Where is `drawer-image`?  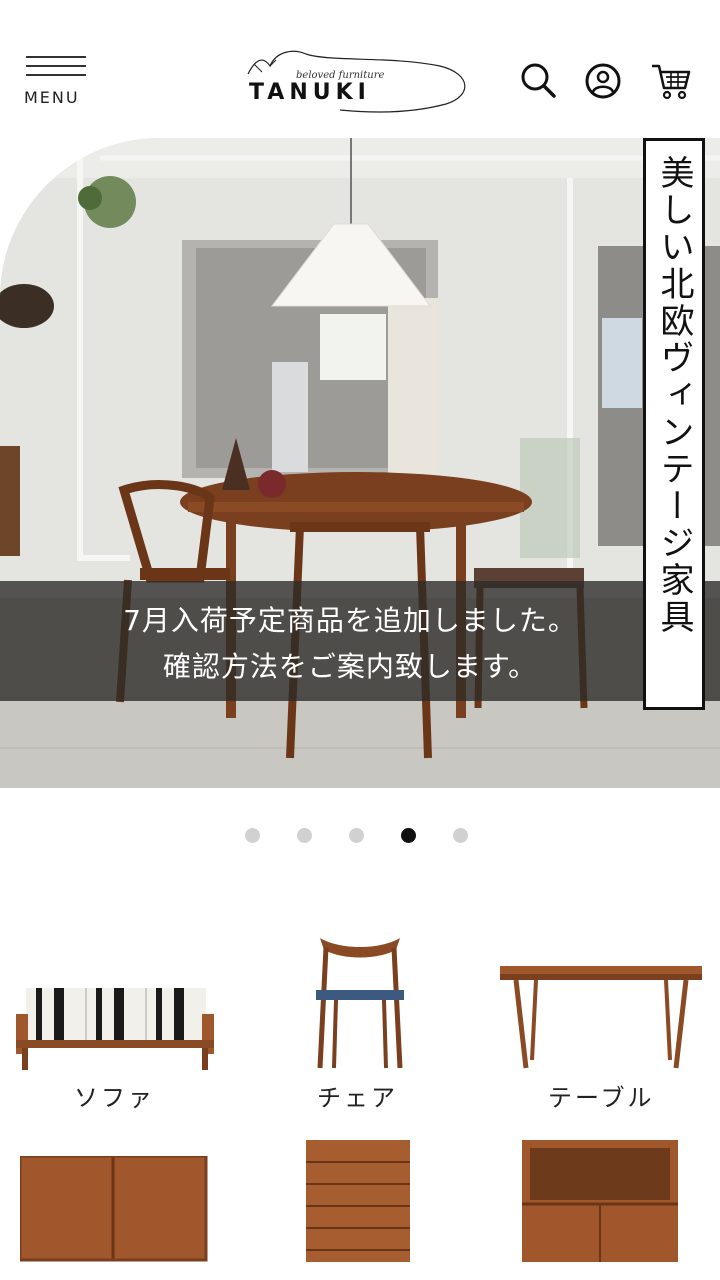
drawer-image is located at coordinates (358, 1201).